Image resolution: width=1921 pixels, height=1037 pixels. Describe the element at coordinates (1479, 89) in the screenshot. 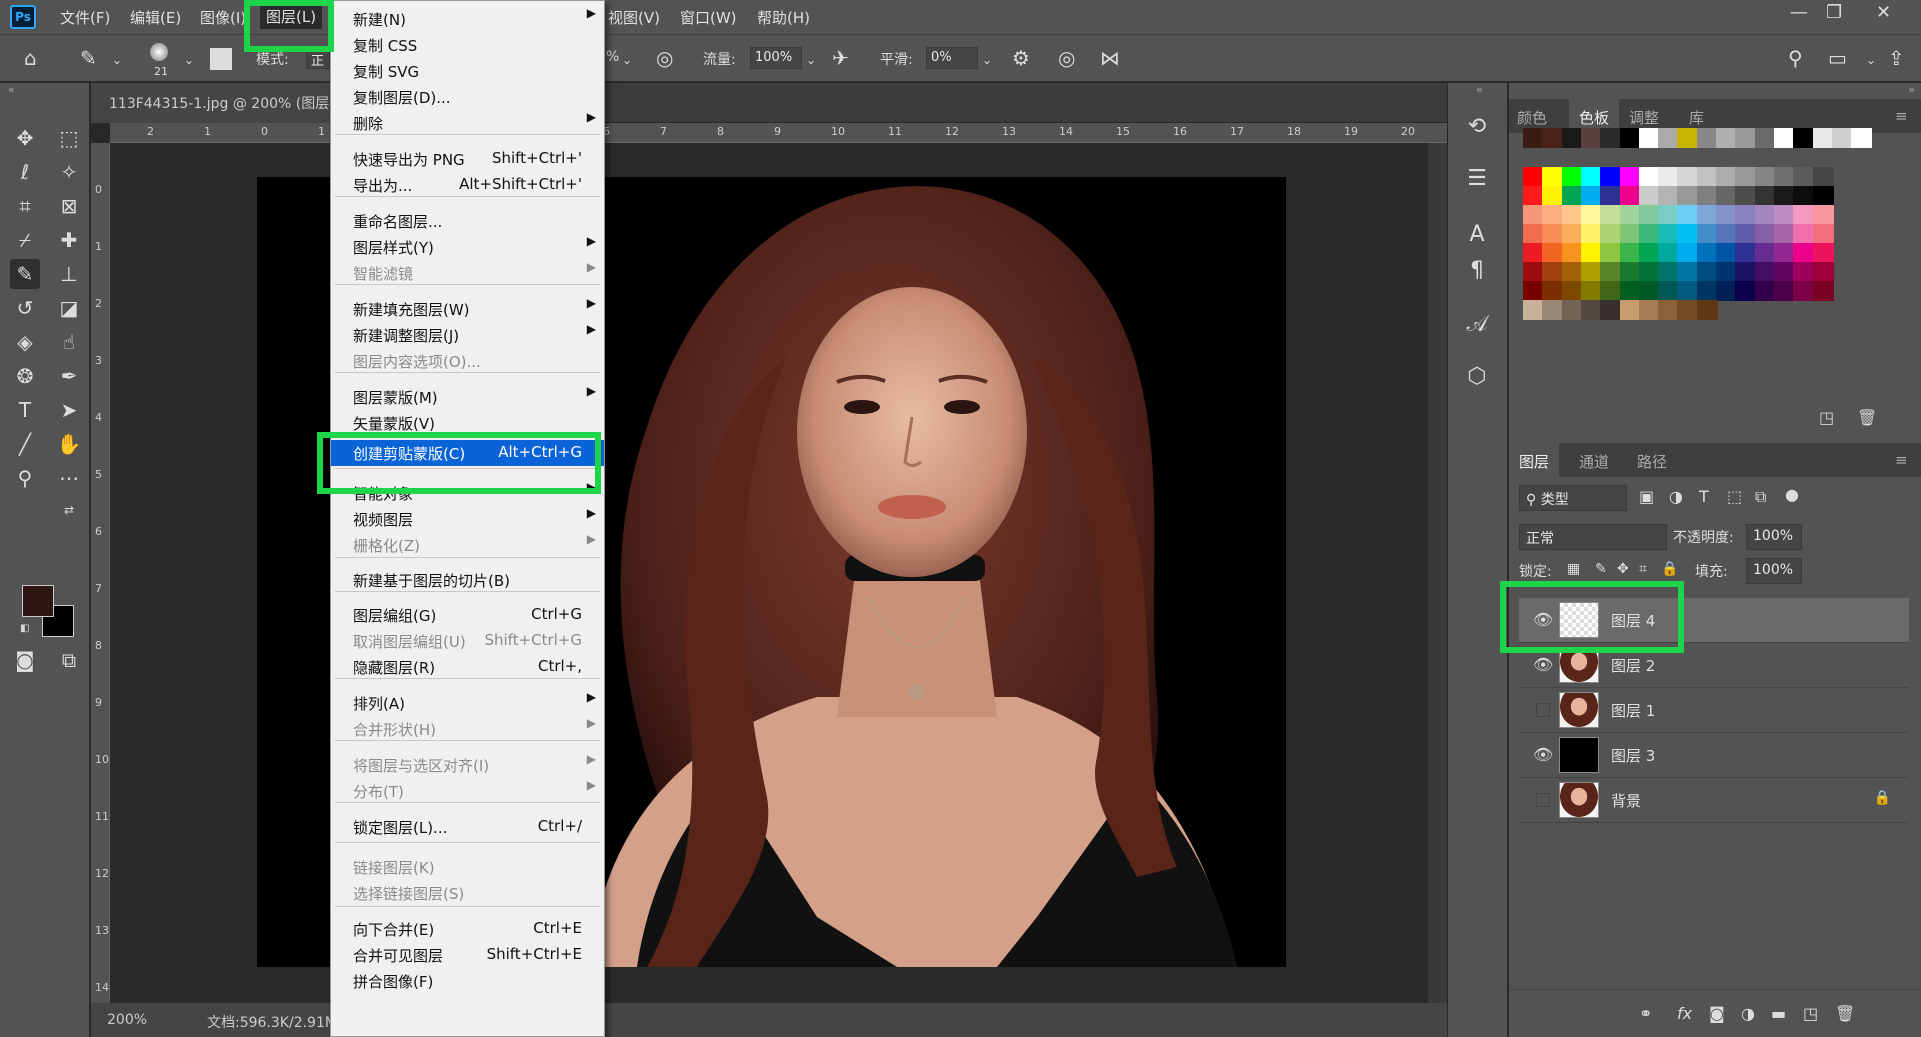

I see `collapse-icon: «` at that location.